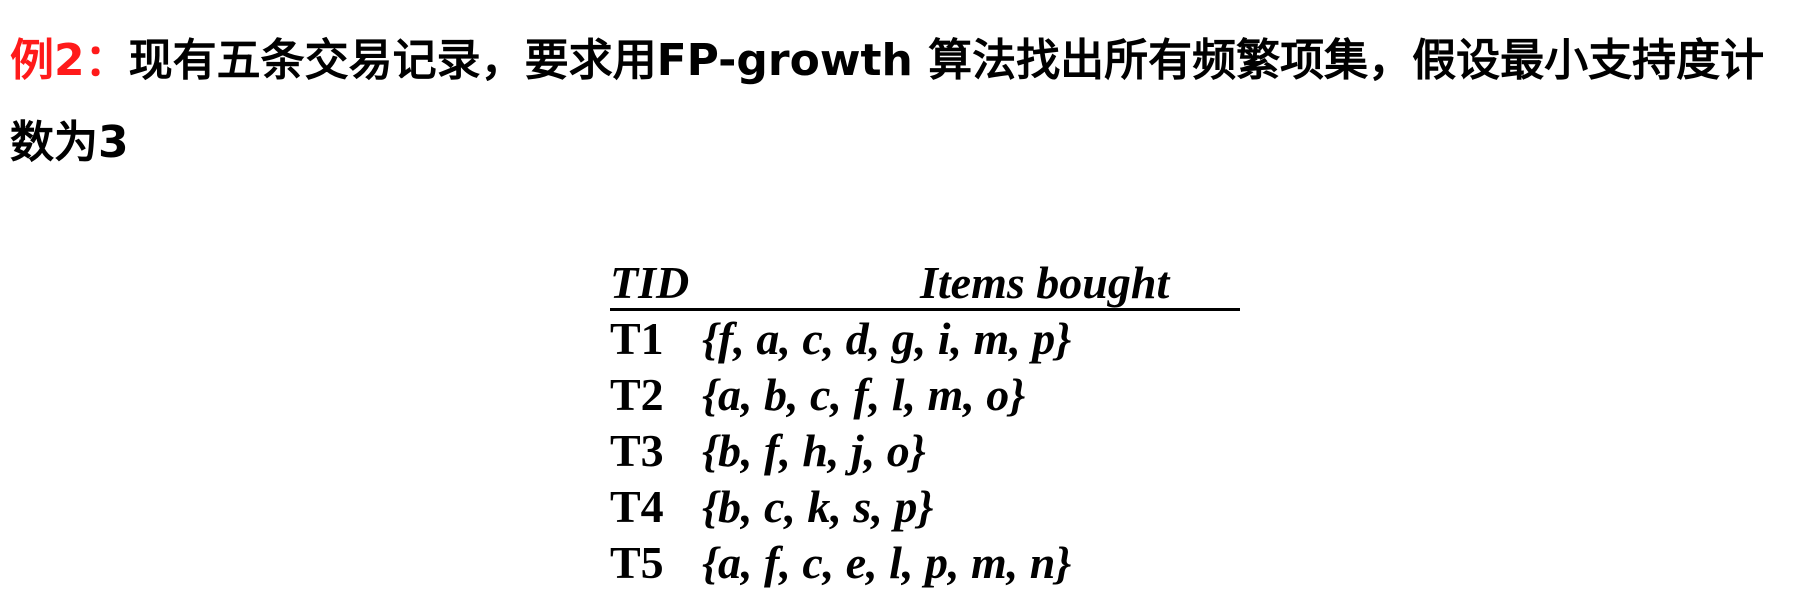  Describe the element at coordinates (637, 450) in the screenshot. I see `row-tid: T3` at that location.